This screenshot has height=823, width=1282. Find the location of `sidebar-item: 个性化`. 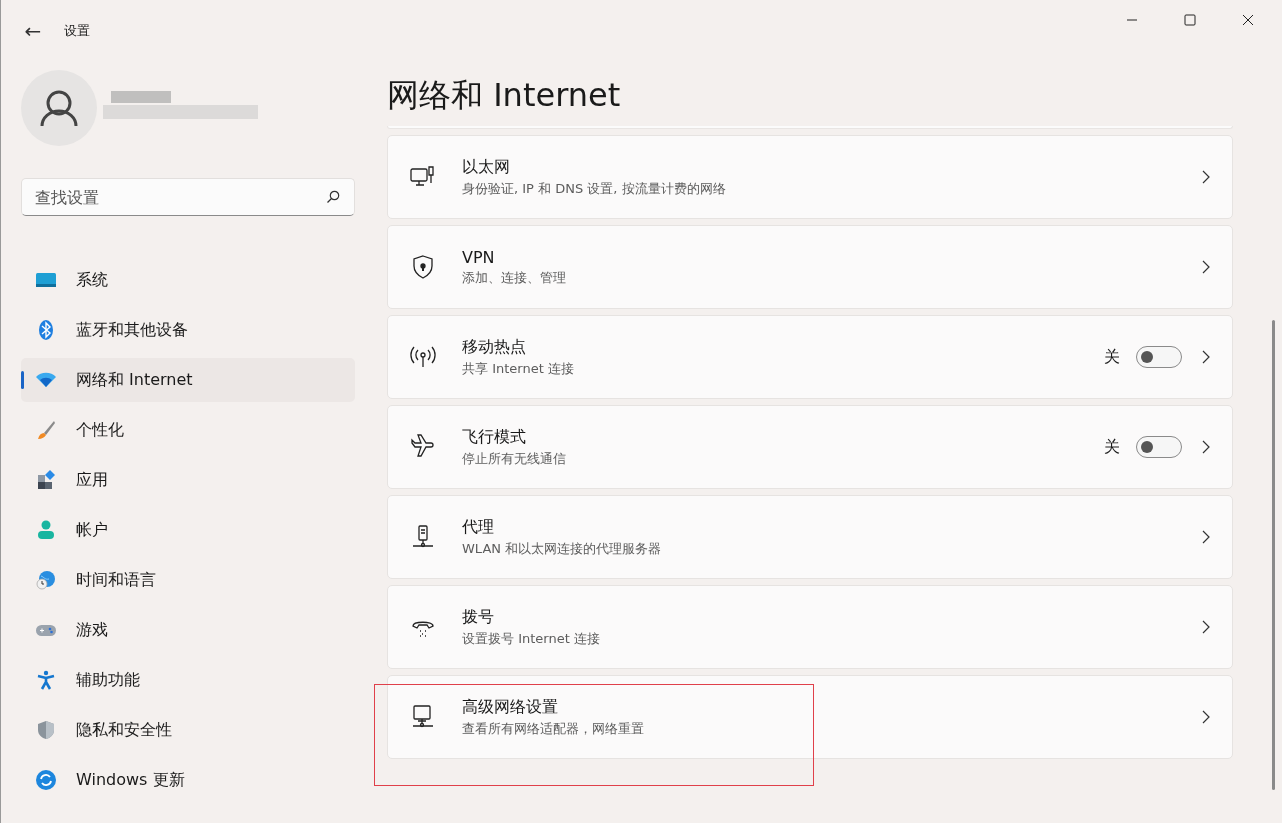

sidebar-item: 个性化 is located at coordinates (188, 430).